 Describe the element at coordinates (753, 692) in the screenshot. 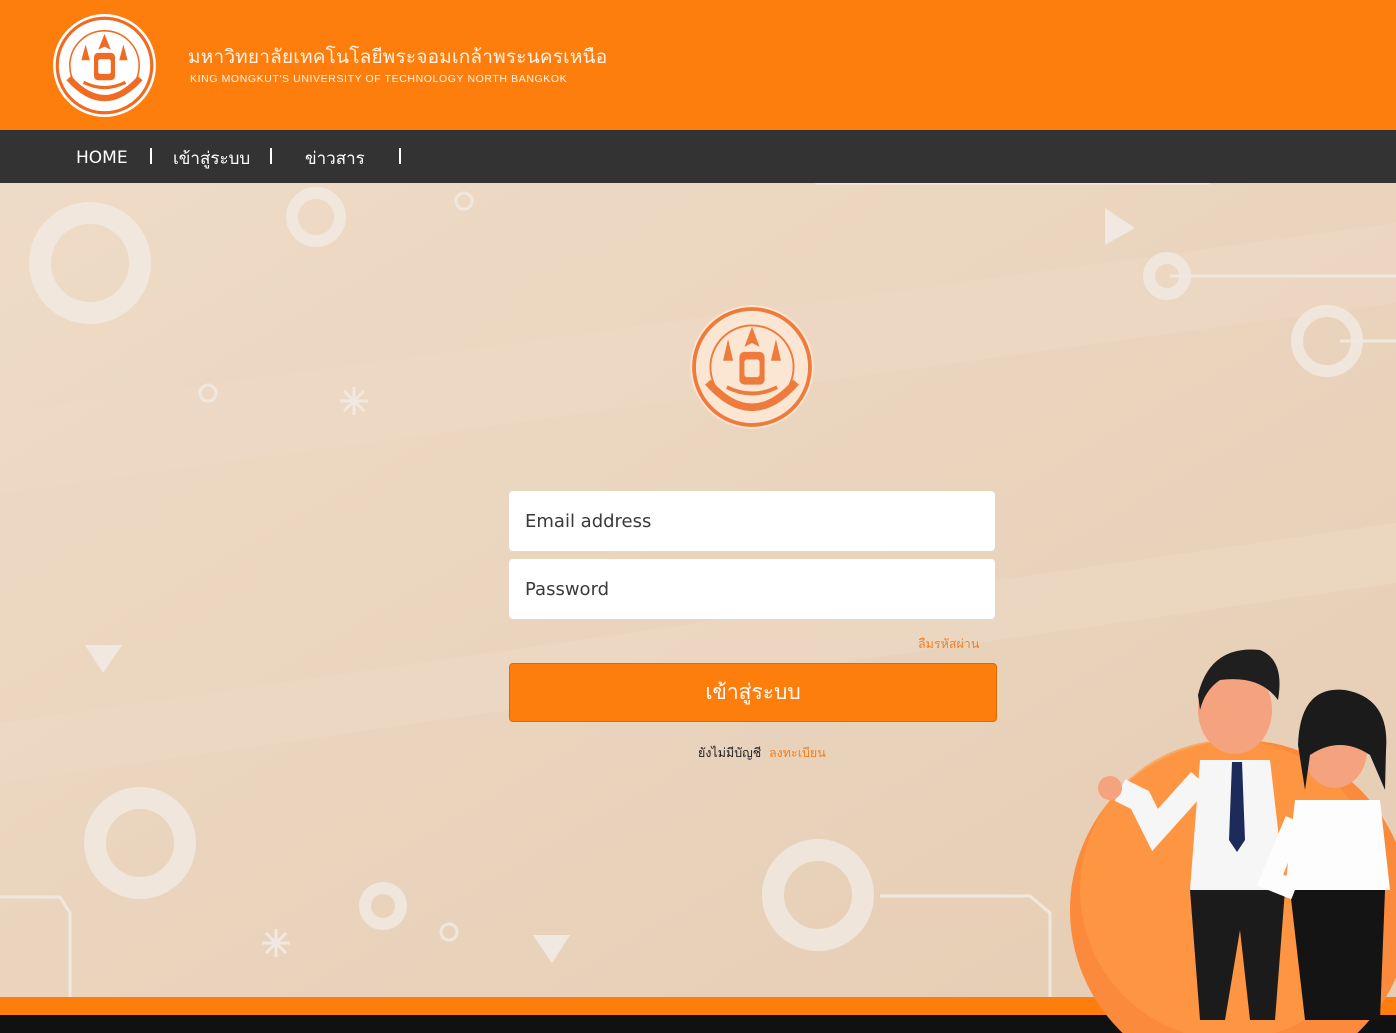

I see `login-button: เข้าสู่ระบบ` at that location.